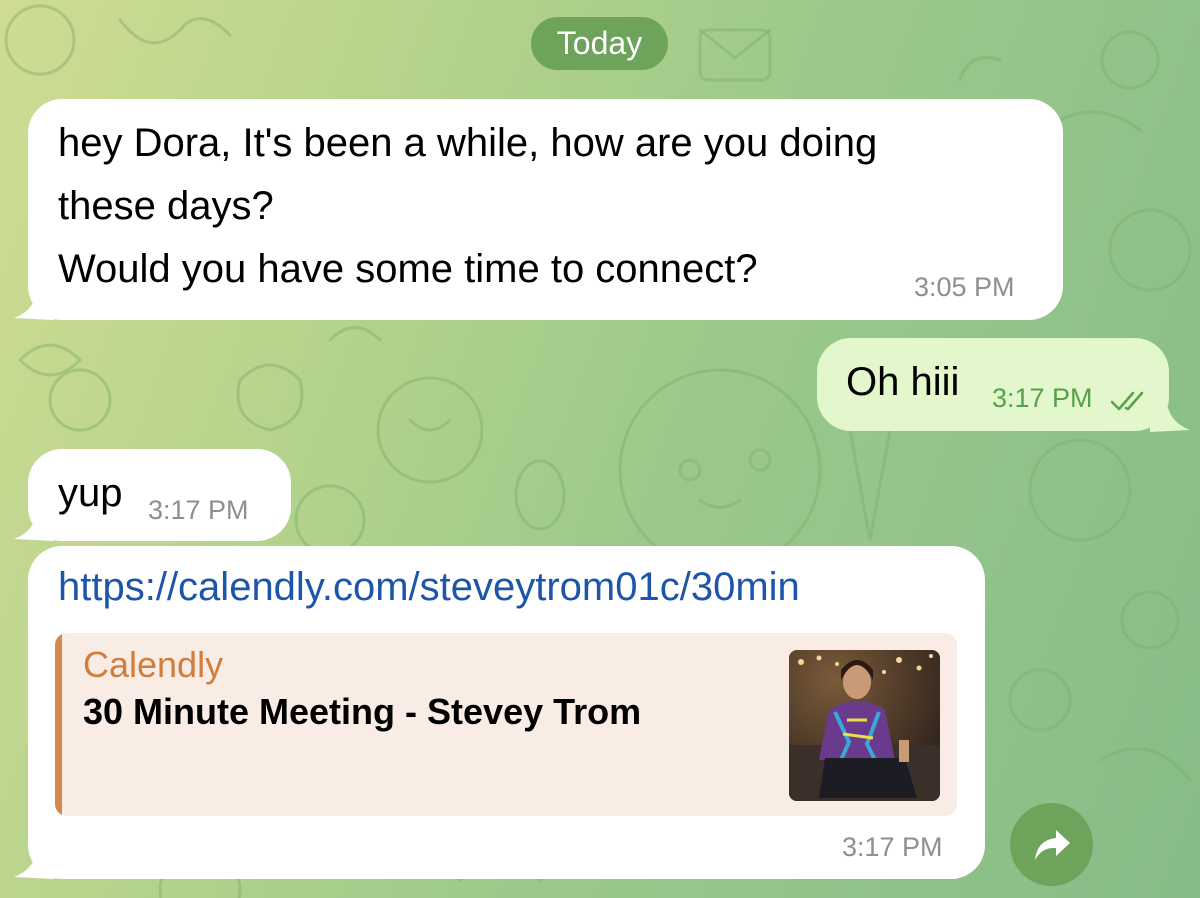  I want to click on message-text: these days?, so click(166, 206).